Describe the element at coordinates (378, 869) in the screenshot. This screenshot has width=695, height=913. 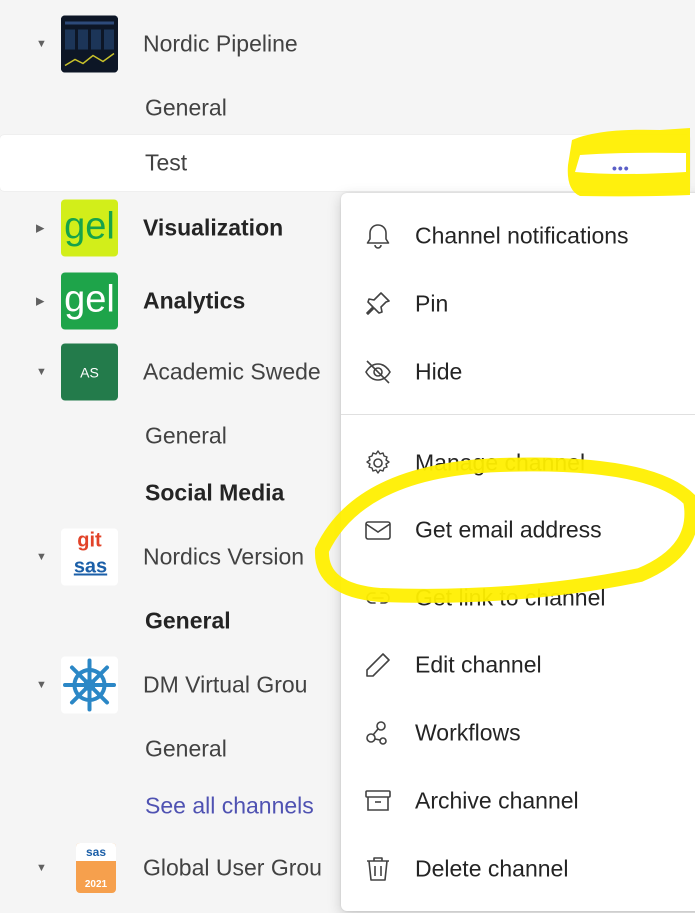
I see `trash-icon` at that location.